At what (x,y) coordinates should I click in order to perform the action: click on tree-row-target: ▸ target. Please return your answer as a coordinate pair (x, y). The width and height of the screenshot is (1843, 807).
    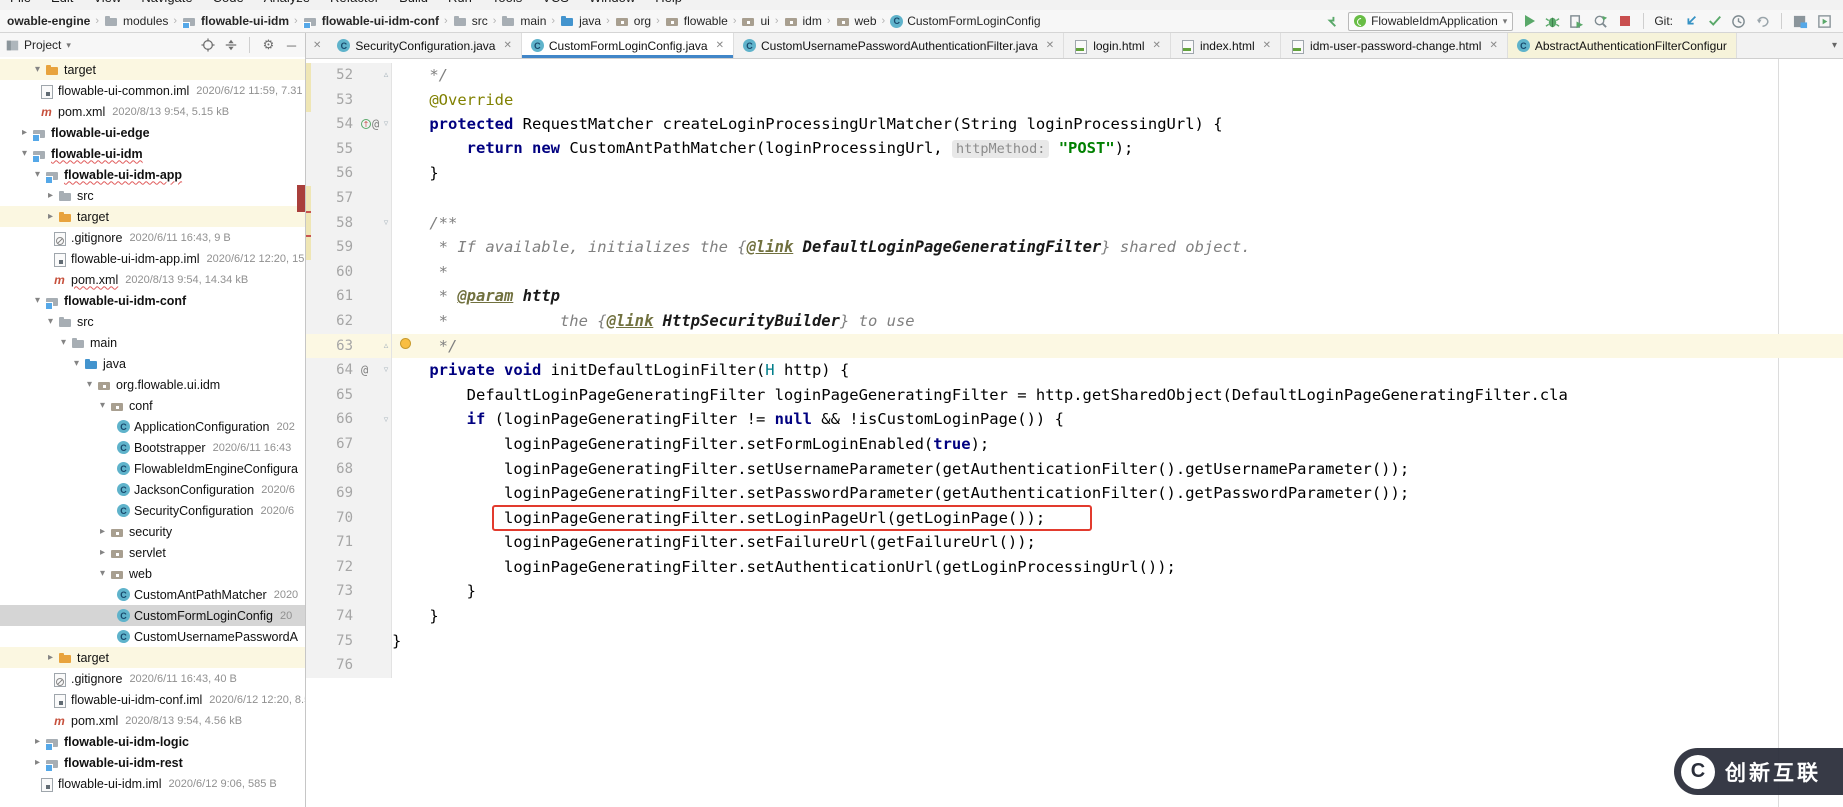
    Looking at the image, I should click on (152, 657).